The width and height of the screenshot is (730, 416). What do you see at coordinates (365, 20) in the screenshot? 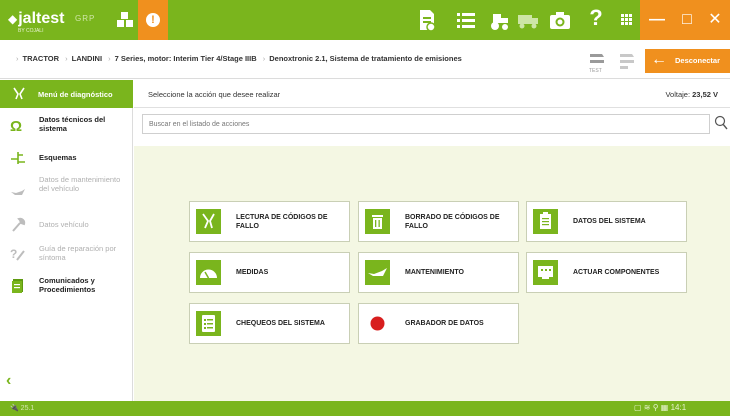
I see `top-bar: ◆jaltest BY COJALI GRP ! ? — □ ✕` at bounding box center [365, 20].